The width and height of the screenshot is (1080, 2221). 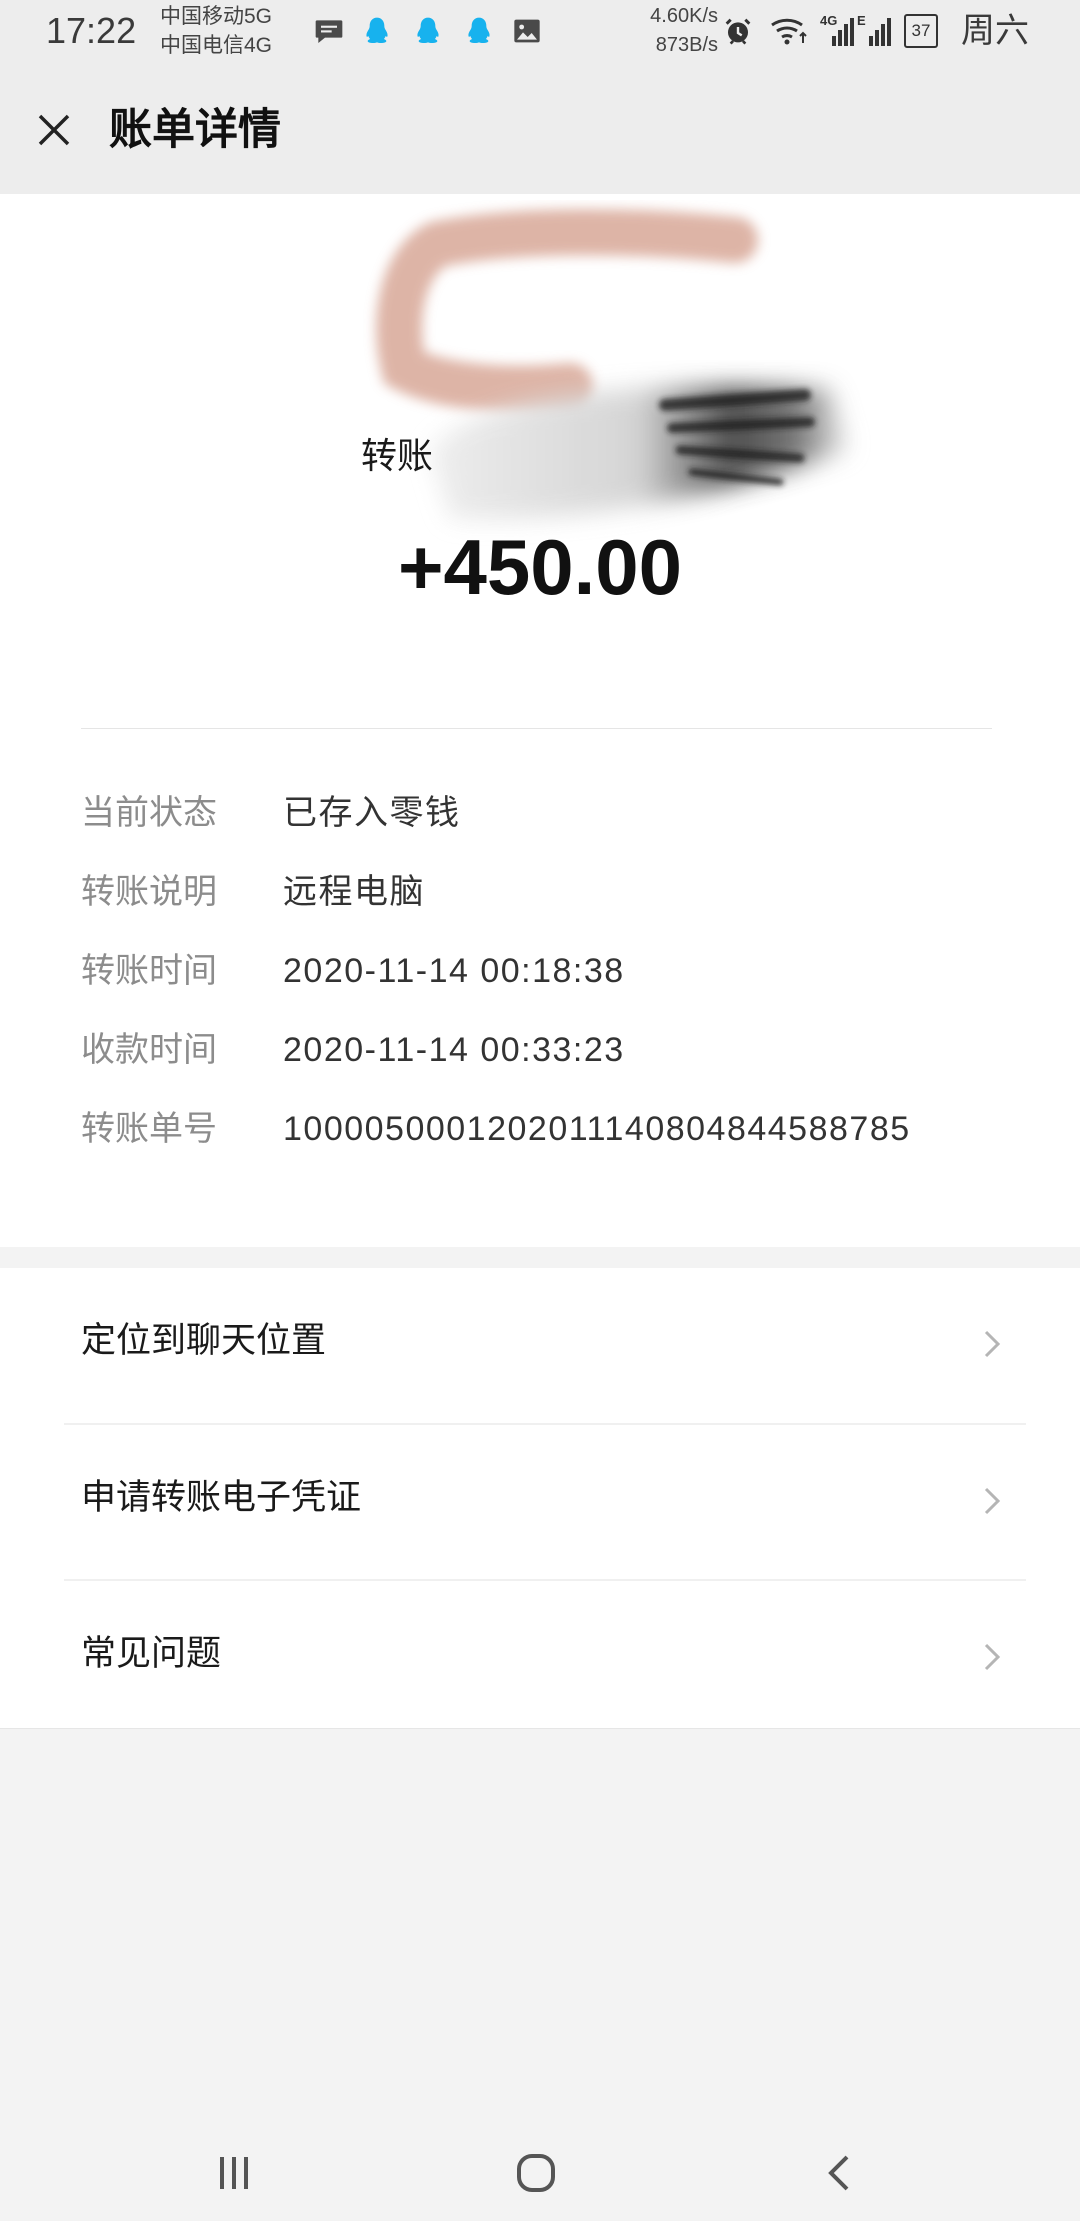 What do you see at coordinates (540, 1502) in the screenshot?
I see `request-e-receipt-item: 申请转账电子凭证` at bounding box center [540, 1502].